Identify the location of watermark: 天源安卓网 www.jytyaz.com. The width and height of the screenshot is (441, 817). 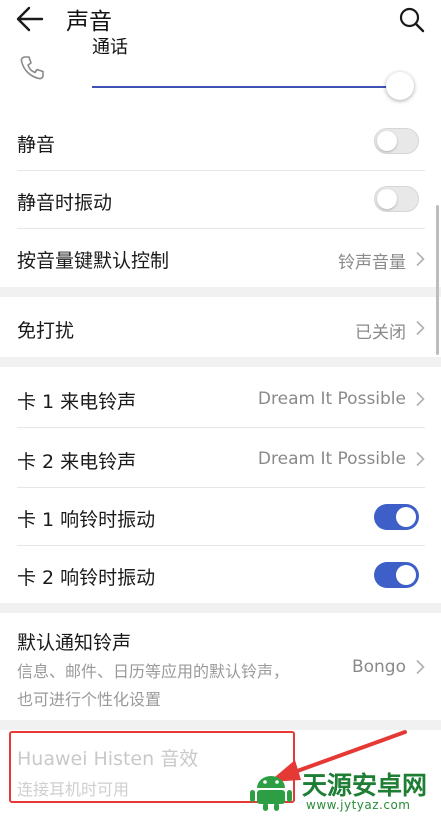
(343, 789).